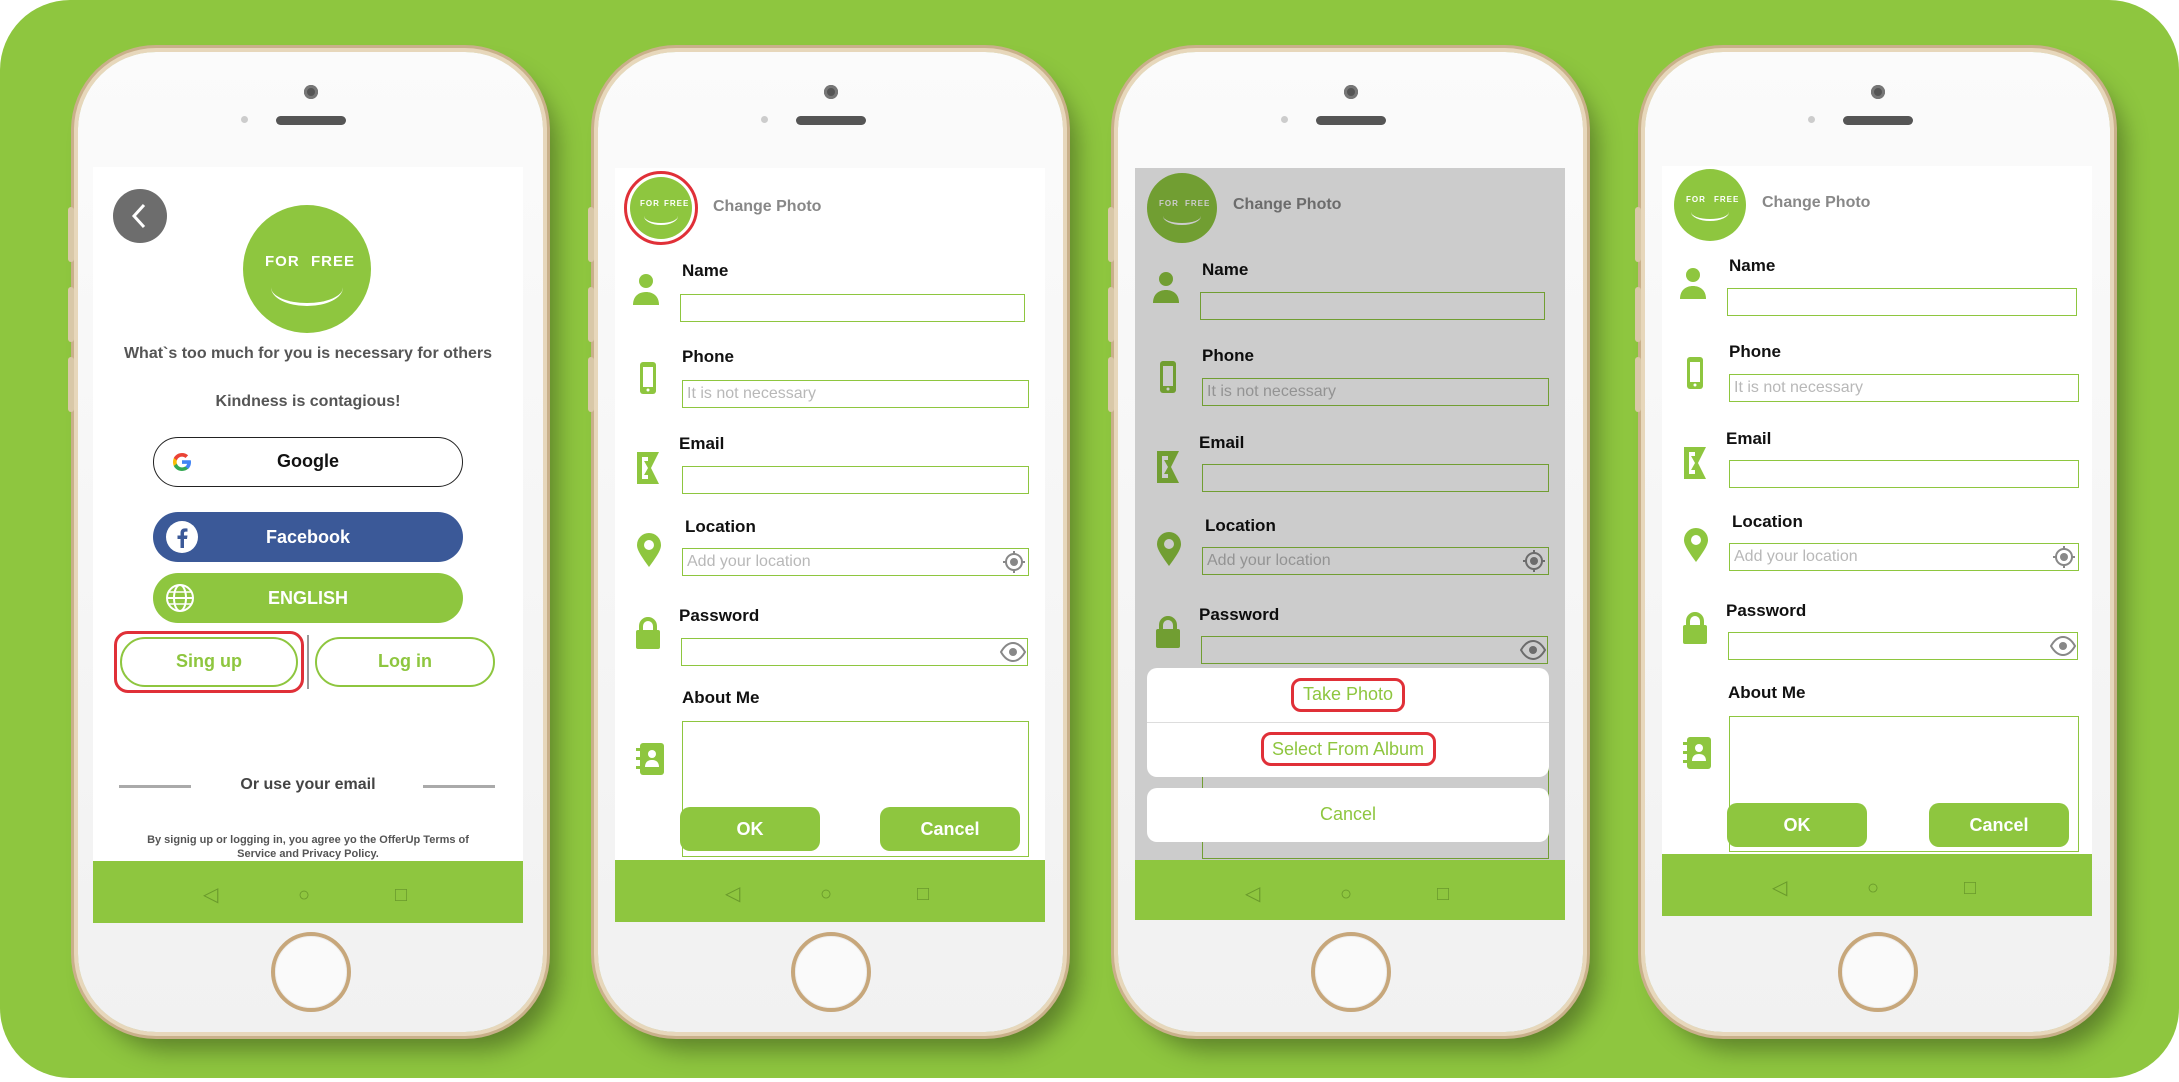 The width and height of the screenshot is (2179, 1082). What do you see at coordinates (708, 356) in the screenshot?
I see `phone-label: Phone` at bounding box center [708, 356].